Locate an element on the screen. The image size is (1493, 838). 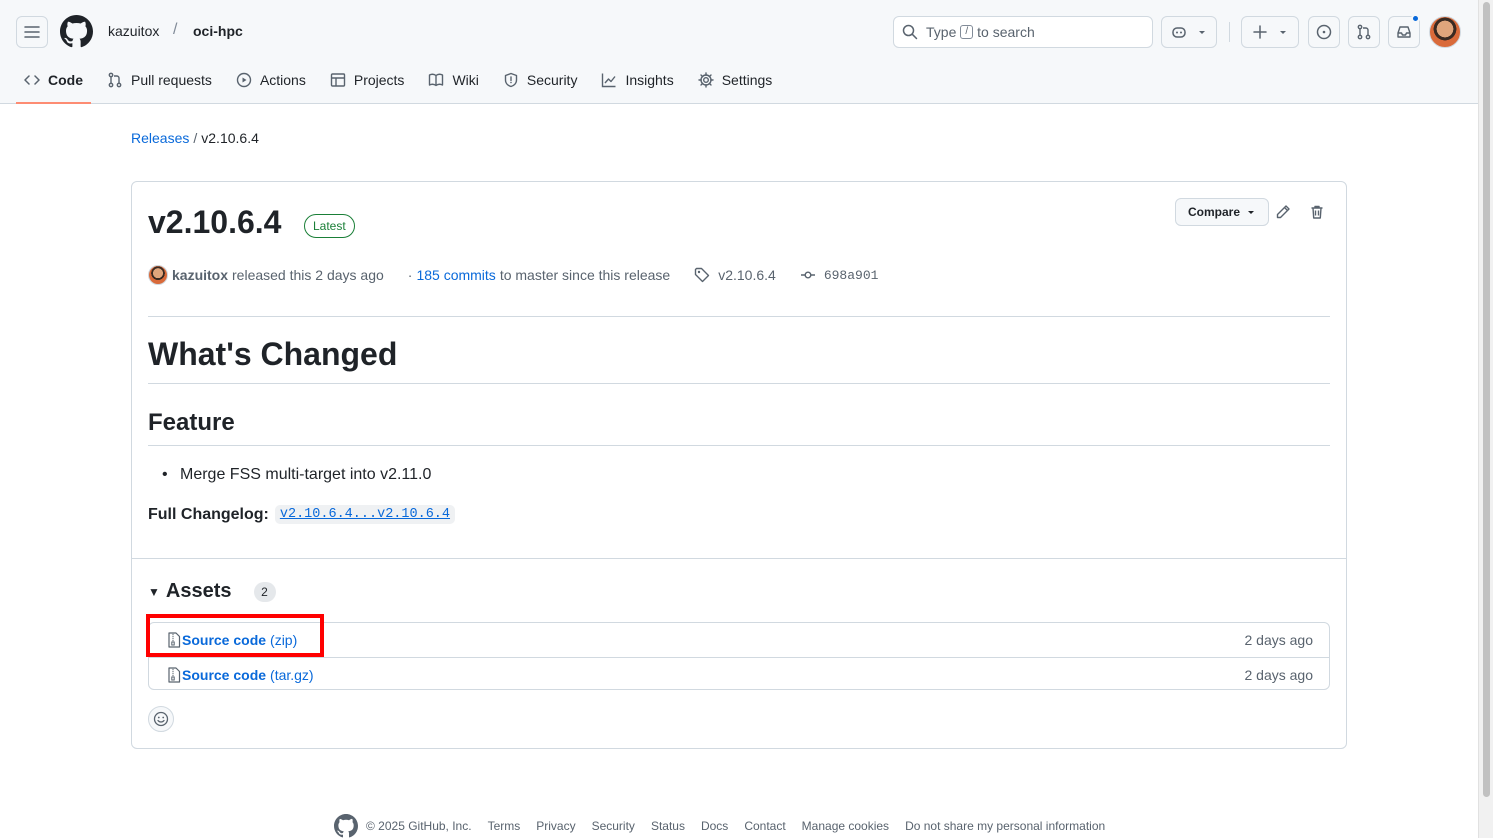
tab-code: Code is located at coordinates (53, 84).